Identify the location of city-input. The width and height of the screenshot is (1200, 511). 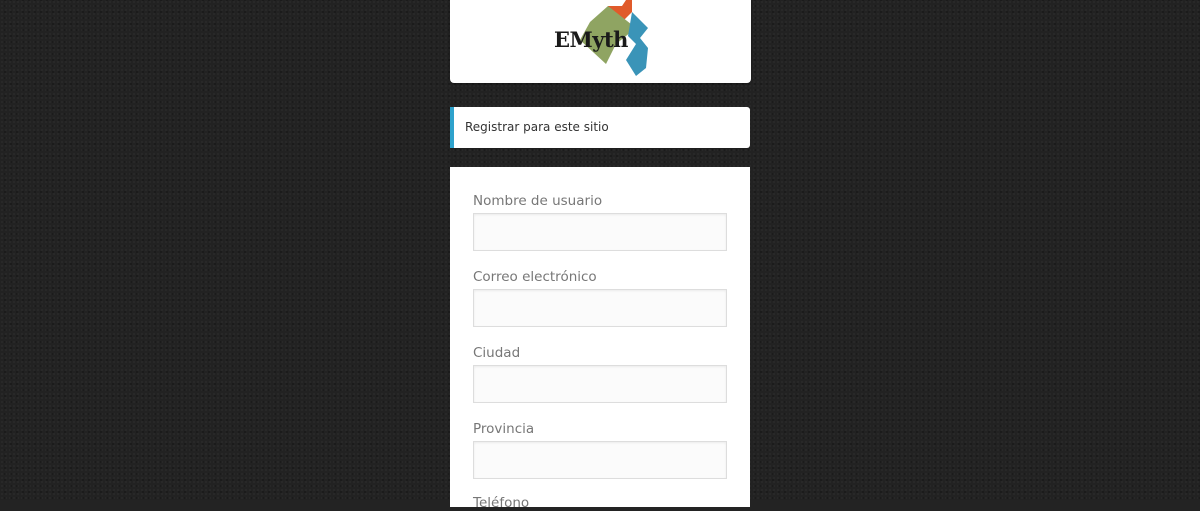
(600, 384).